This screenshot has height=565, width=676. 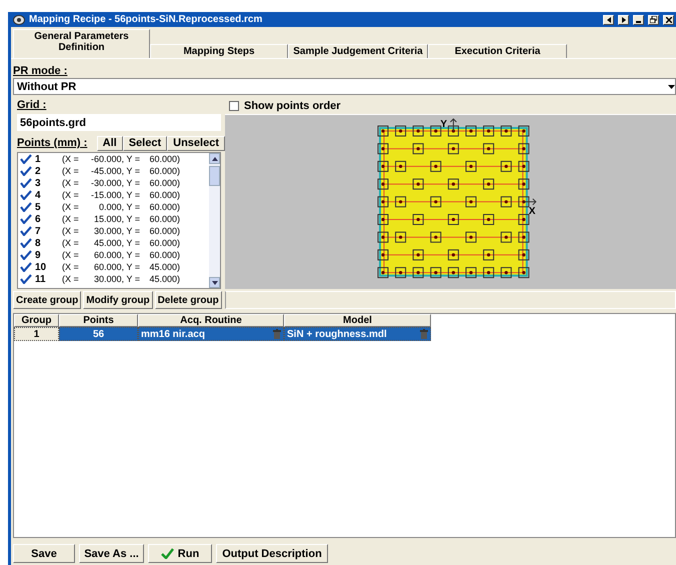 I want to click on tab: Mapping Steps, so click(x=219, y=51).